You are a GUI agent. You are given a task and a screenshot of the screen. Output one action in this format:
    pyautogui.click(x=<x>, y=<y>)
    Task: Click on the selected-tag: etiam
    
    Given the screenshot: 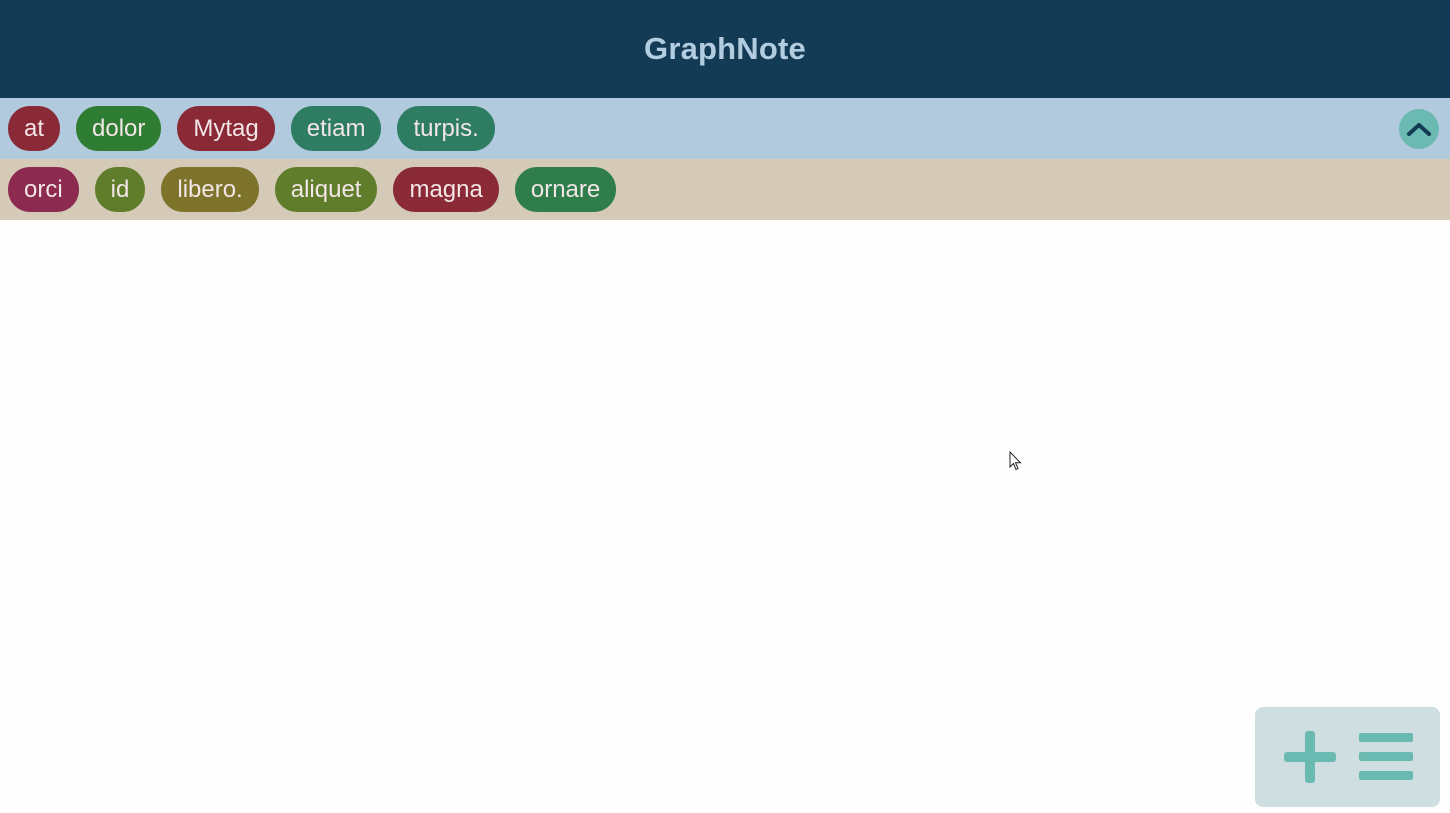 What is the action you would take?
    pyautogui.click(x=336, y=128)
    